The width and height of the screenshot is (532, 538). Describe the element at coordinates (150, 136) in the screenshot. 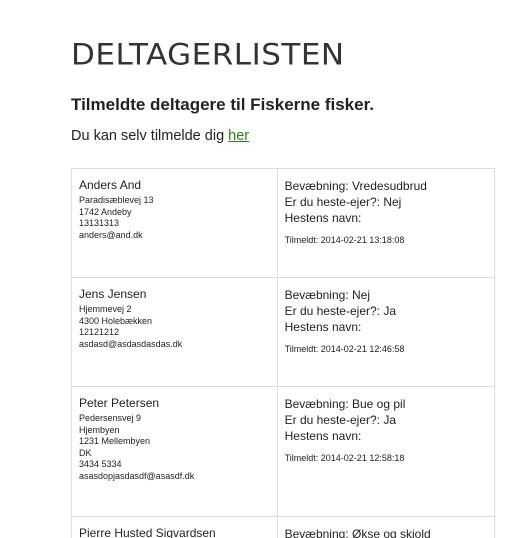

I see `signup-prefix: Du kan selv tilmelde dig` at that location.